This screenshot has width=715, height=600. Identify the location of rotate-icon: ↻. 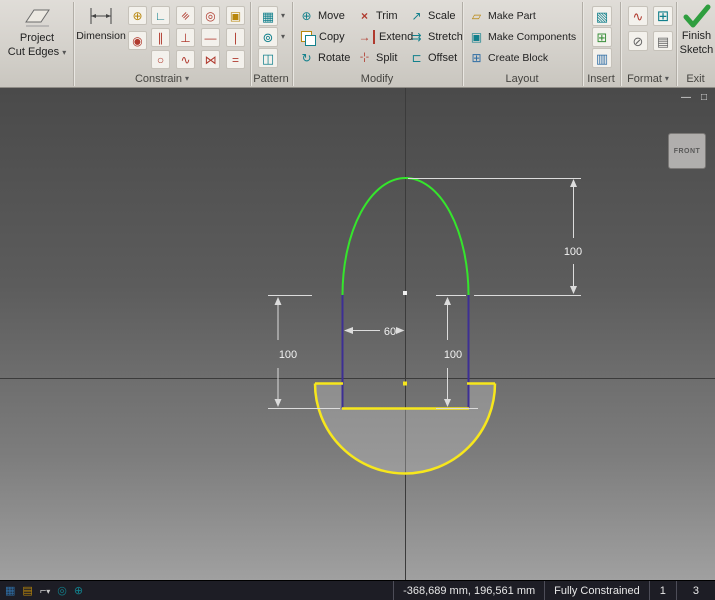
(306, 57).